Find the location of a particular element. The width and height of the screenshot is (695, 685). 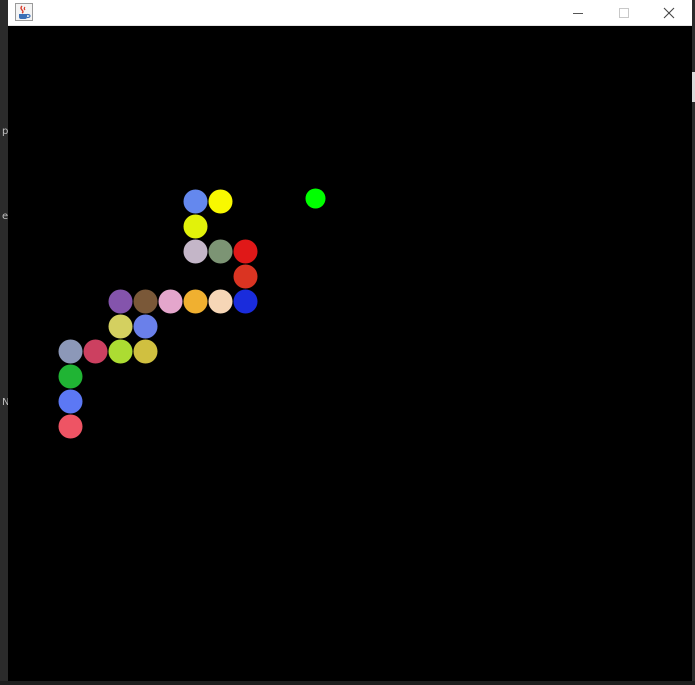

maximize-button is located at coordinates (624, 12).